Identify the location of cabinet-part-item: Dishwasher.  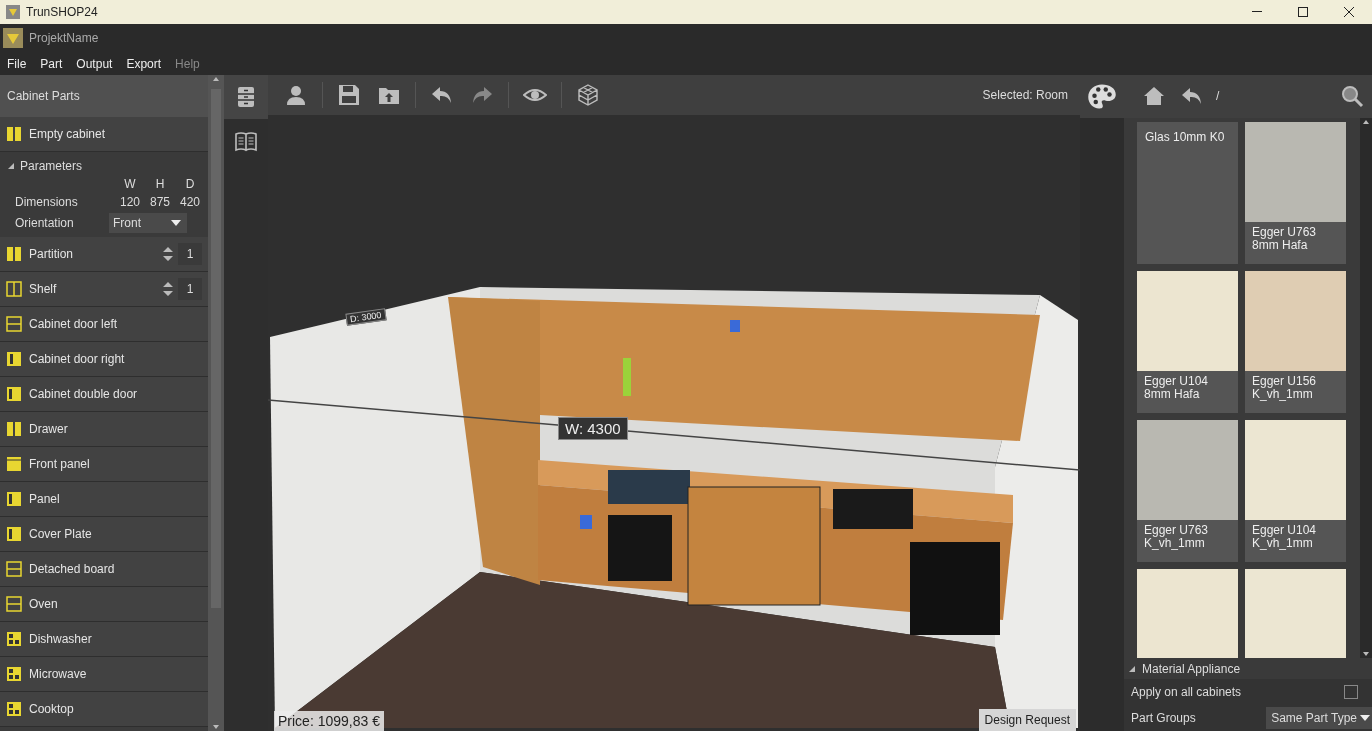
(104, 639).